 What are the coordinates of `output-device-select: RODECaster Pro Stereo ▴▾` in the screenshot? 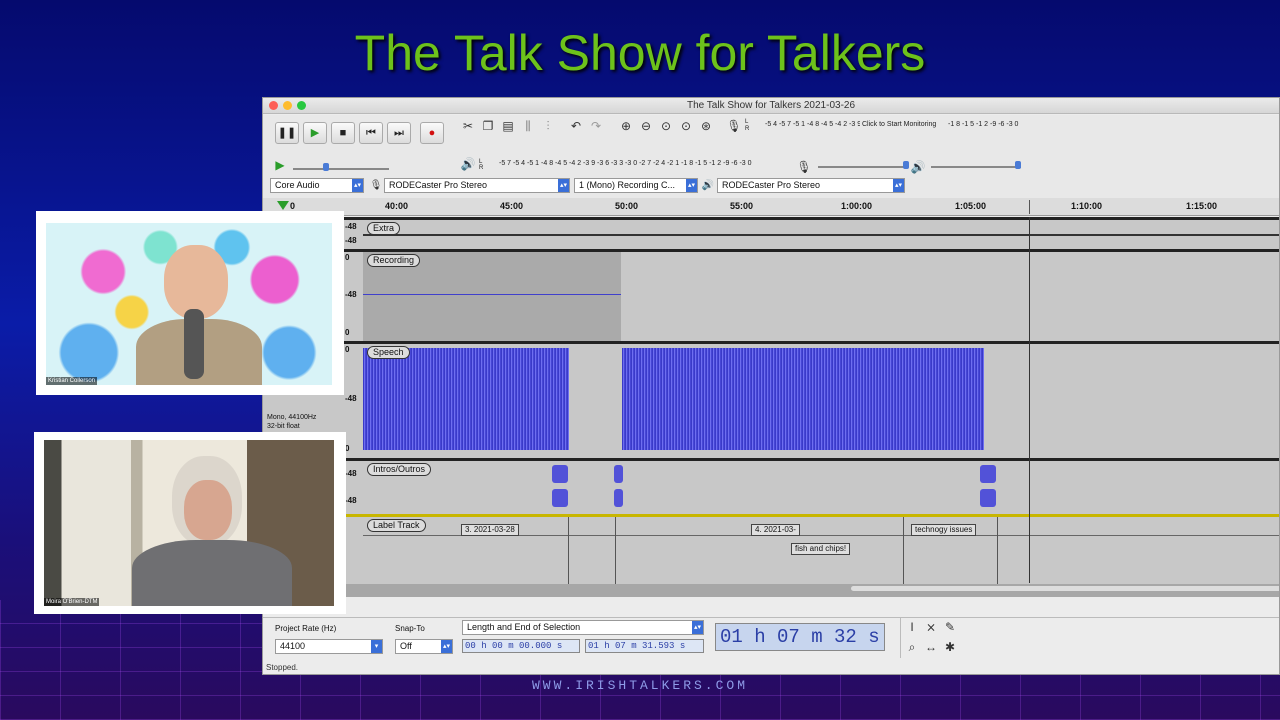 It's located at (811, 185).